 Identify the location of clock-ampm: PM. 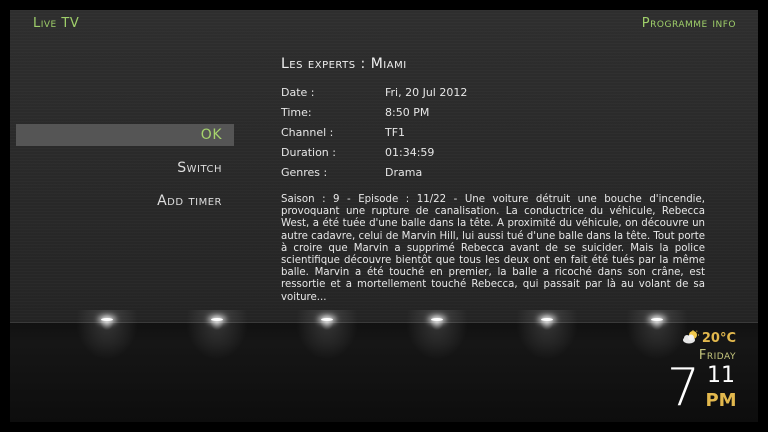
(721, 400).